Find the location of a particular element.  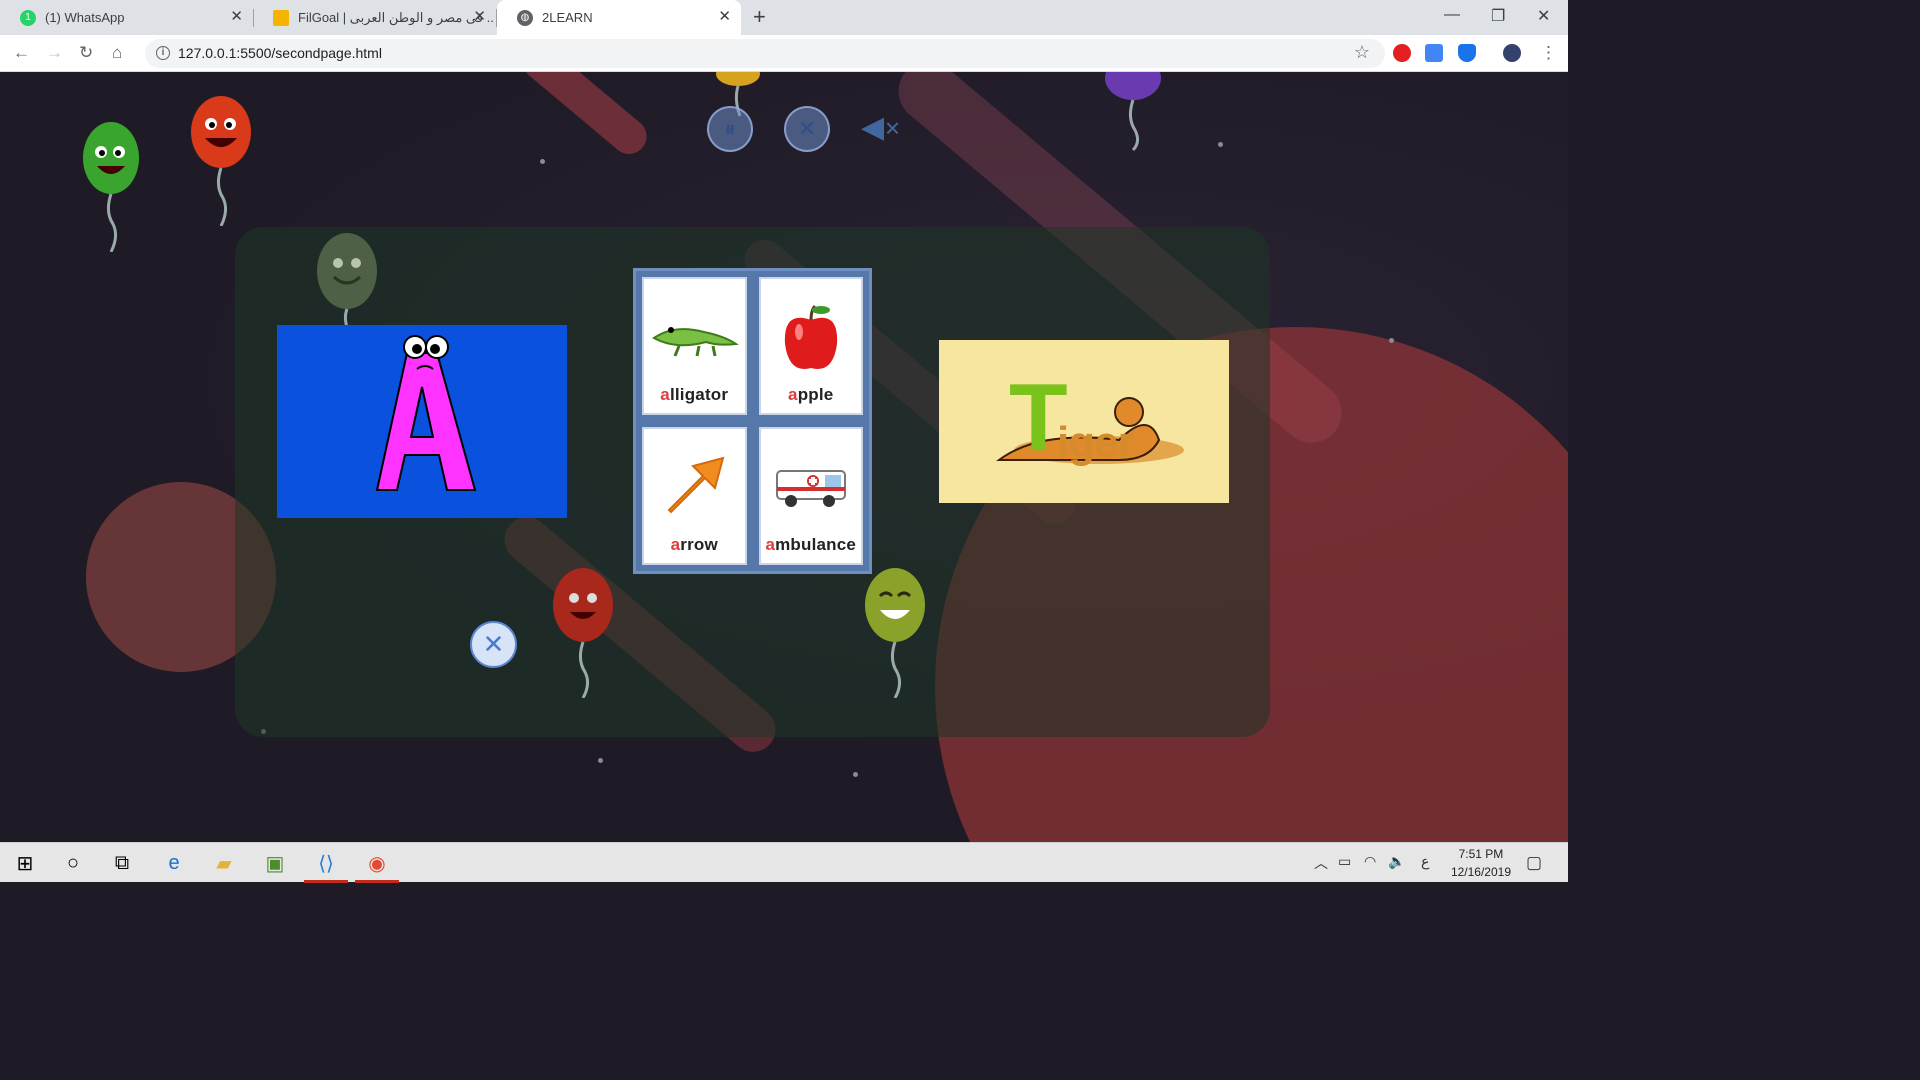

task-view-icon: ⧉ is located at coordinates (122, 863).